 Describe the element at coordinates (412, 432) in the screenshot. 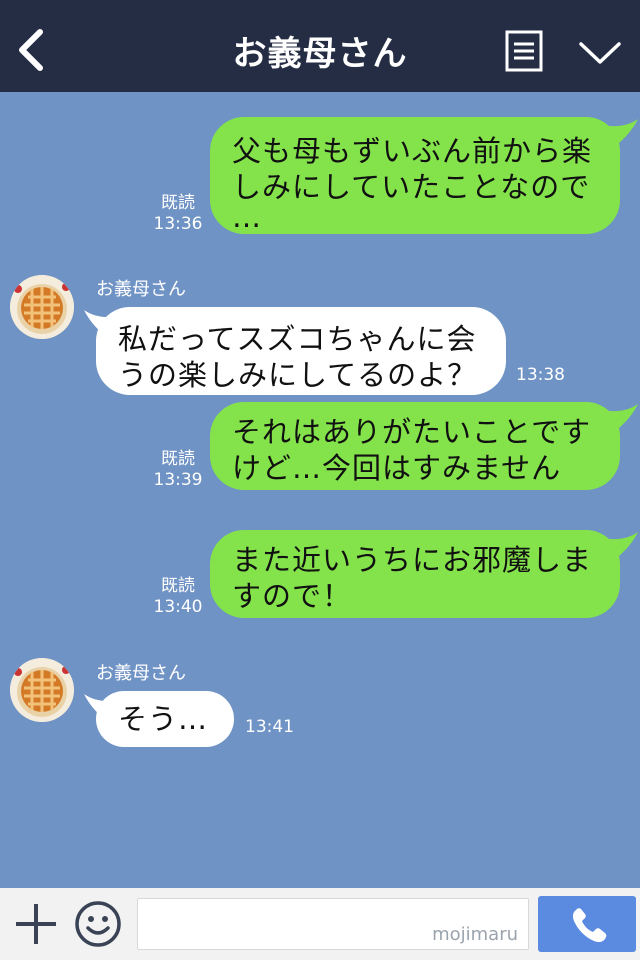

I see `message-line: それはありがたいことです` at that location.